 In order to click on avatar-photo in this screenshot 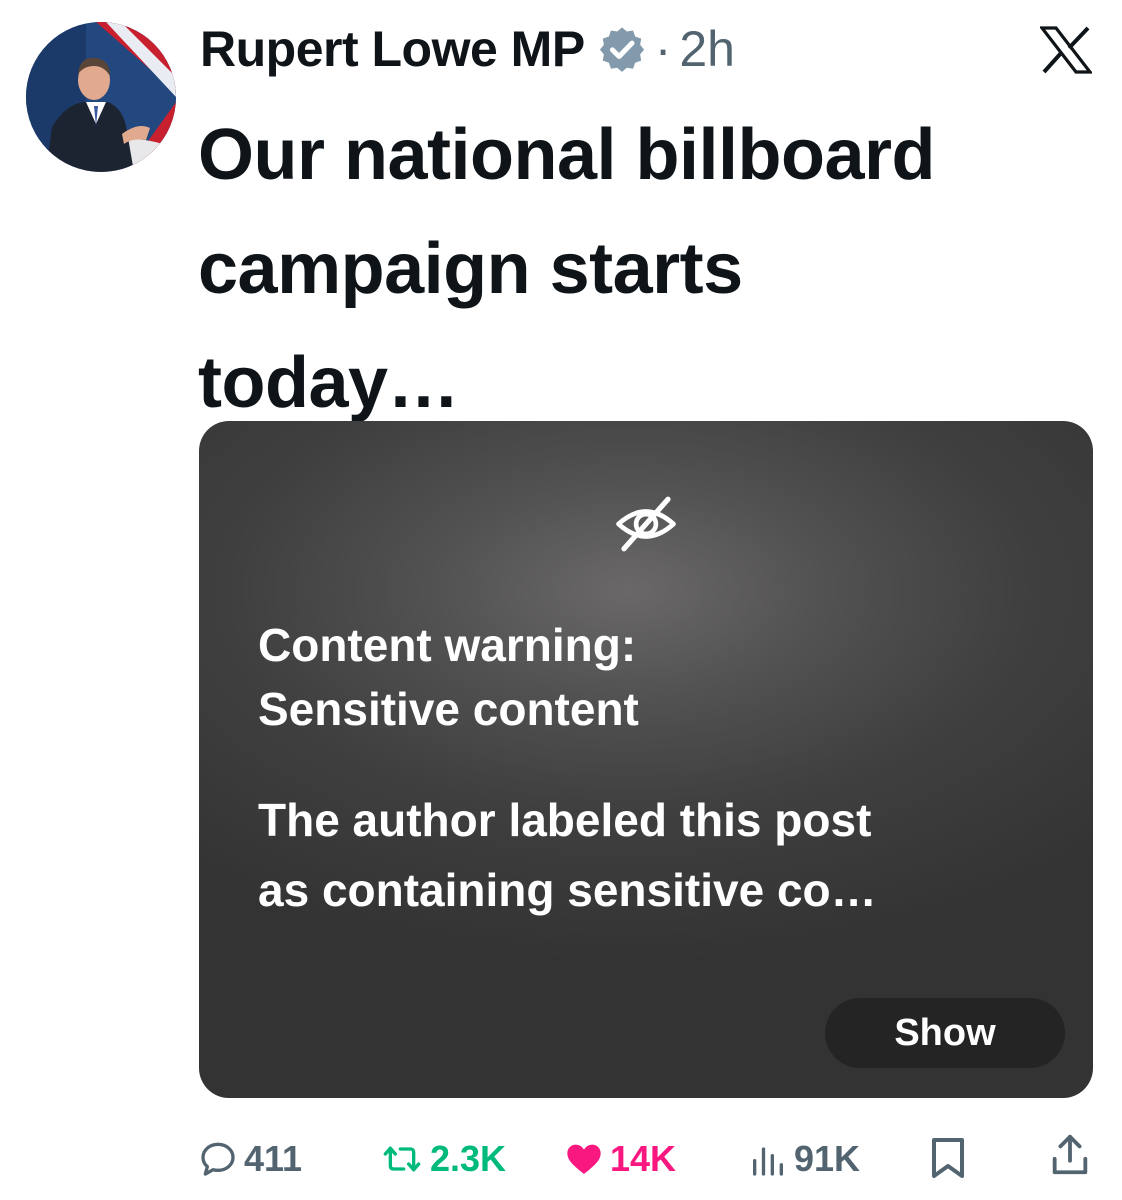, I will do `click(101, 97)`.